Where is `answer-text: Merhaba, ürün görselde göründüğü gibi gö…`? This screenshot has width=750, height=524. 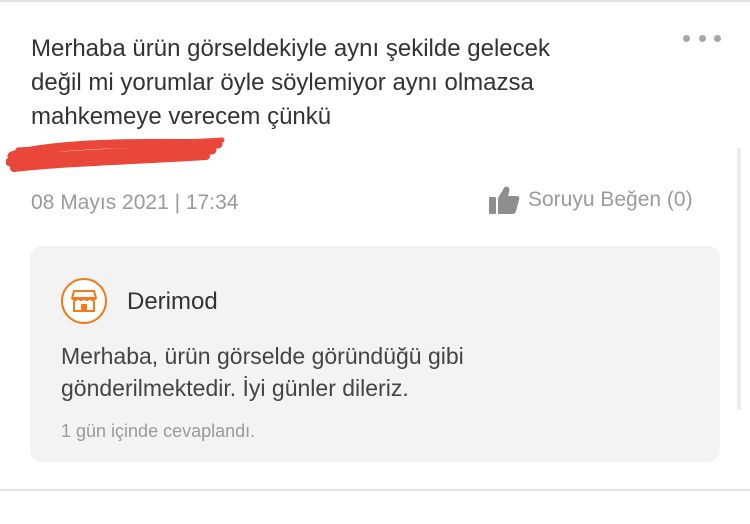
answer-text: Merhaba, ürün görselde göründüğü gibi gö… is located at coordinates (371, 372).